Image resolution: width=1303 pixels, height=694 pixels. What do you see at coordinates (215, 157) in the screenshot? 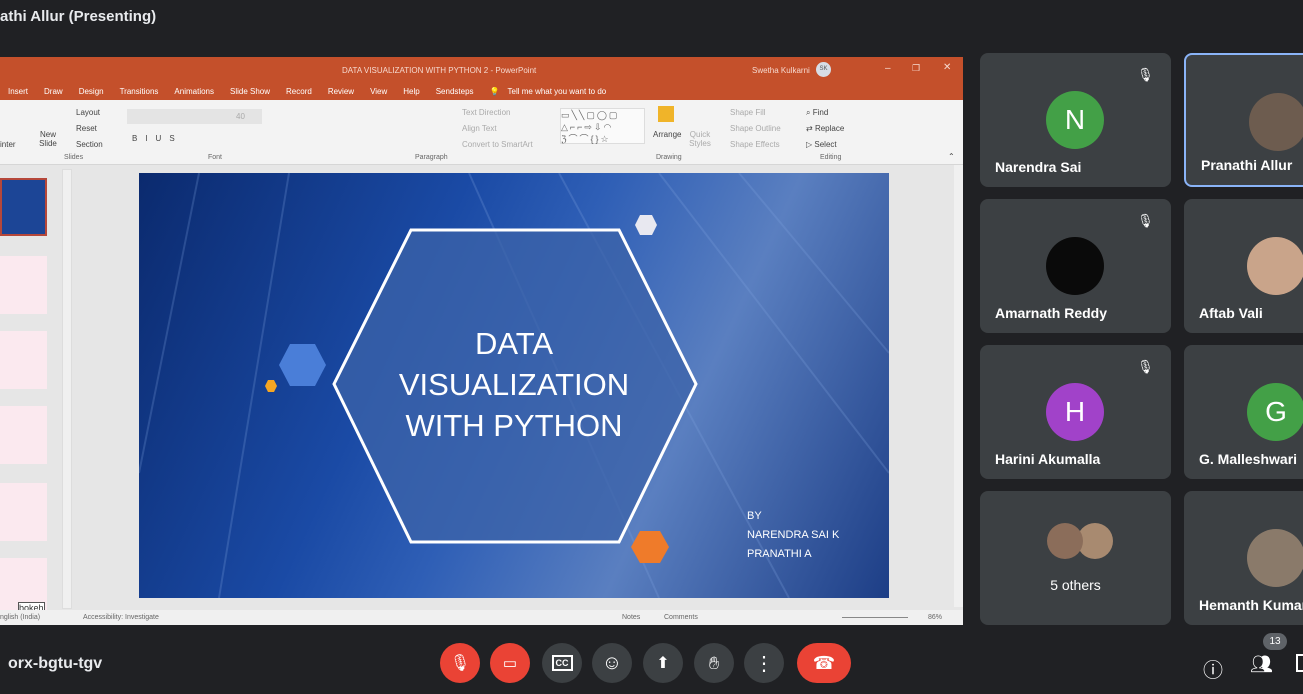
I see `group-font-label: Font` at bounding box center [215, 157].